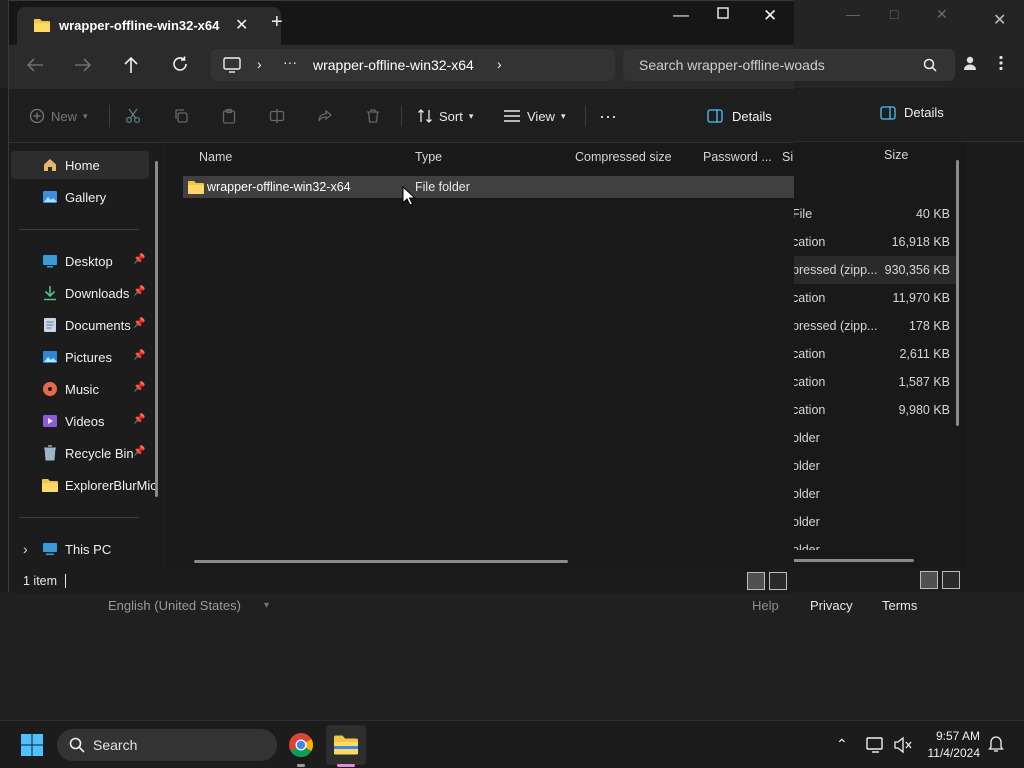 This screenshot has height=768, width=1024. Describe the element at coordinates (788, 157) in the screenshot. I see `column-header-size-partial: Si` at that location.